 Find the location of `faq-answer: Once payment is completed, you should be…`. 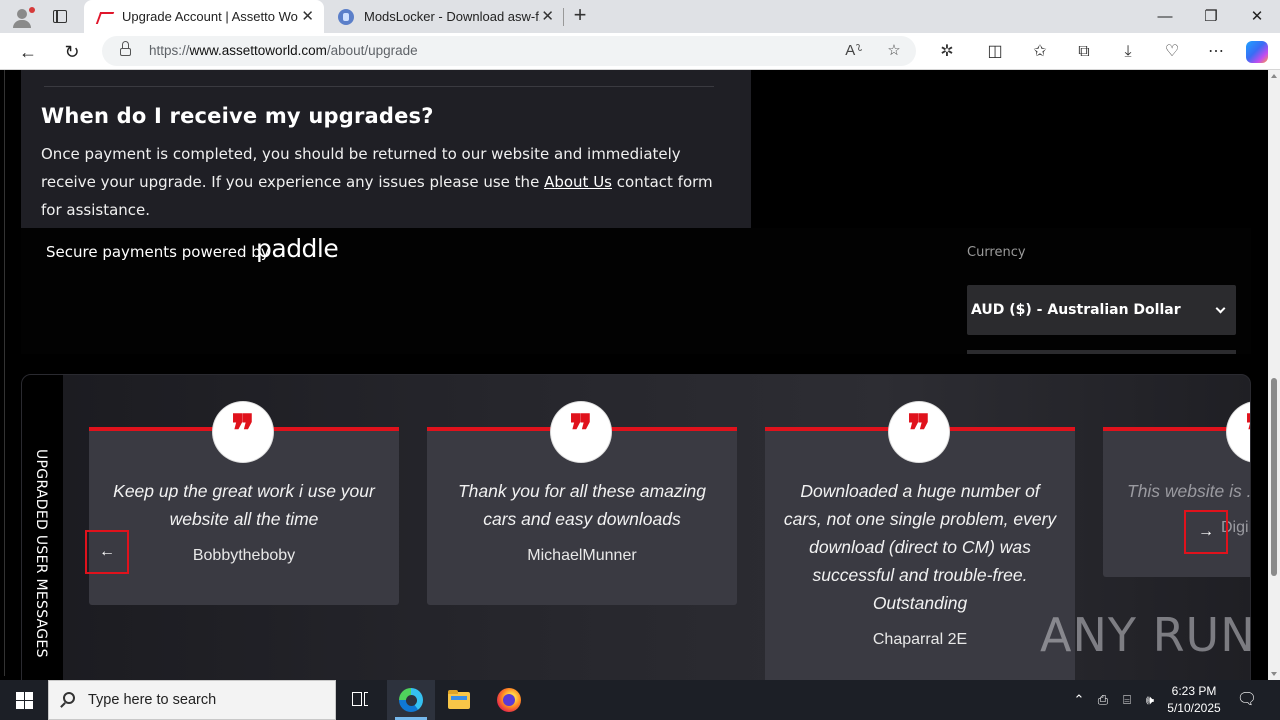

faq-answer: Once payment is completed, you should be… is located at coordinates (386, 182).